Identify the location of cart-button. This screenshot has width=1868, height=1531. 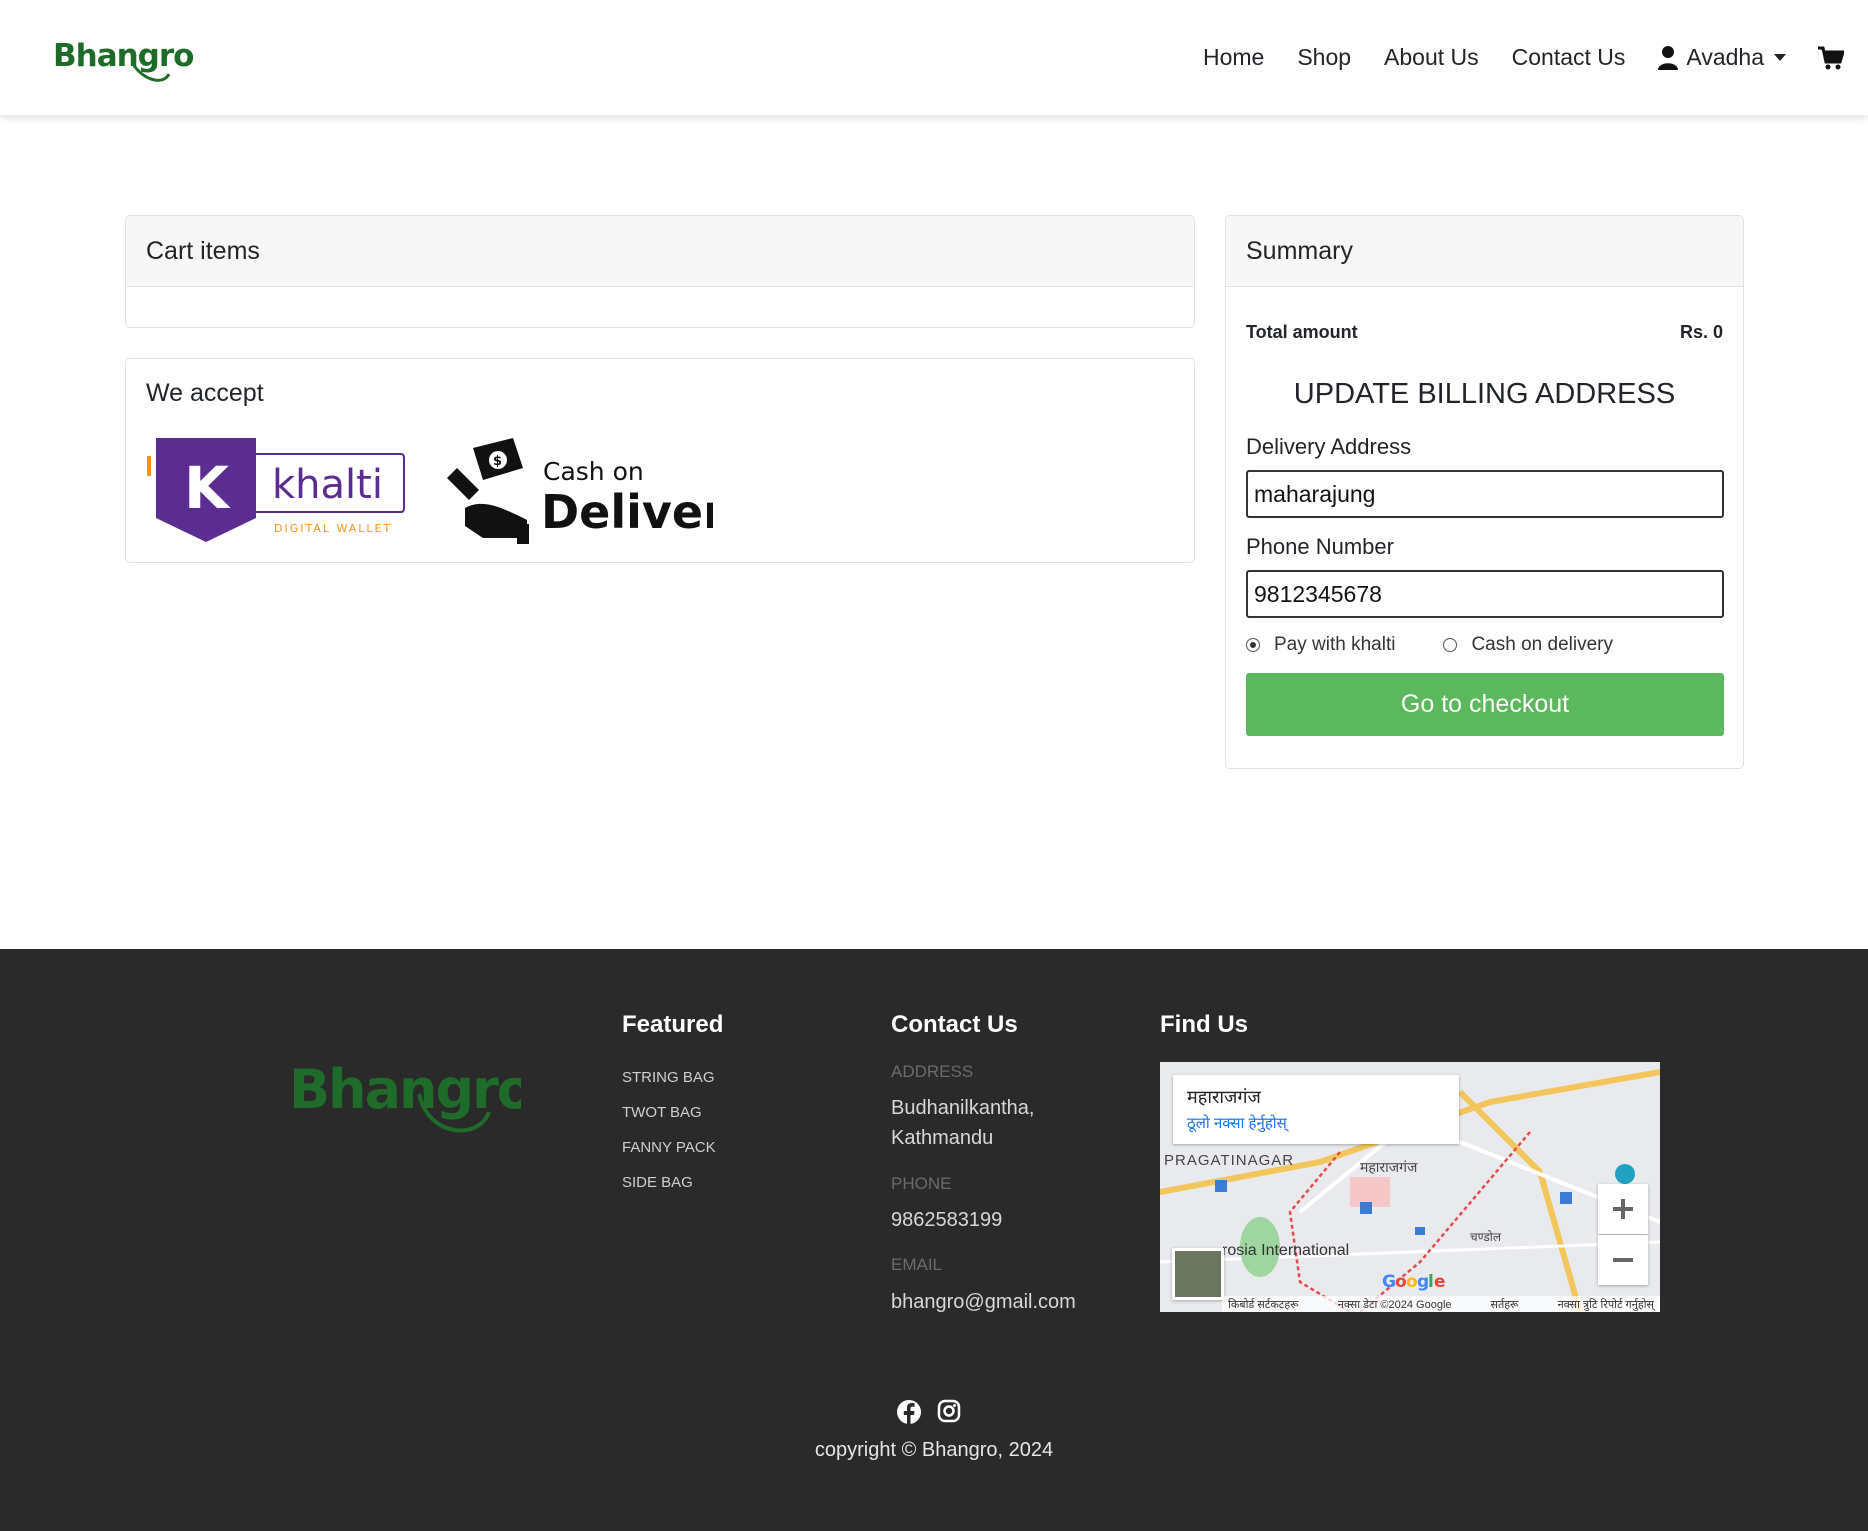
(1831, 58).